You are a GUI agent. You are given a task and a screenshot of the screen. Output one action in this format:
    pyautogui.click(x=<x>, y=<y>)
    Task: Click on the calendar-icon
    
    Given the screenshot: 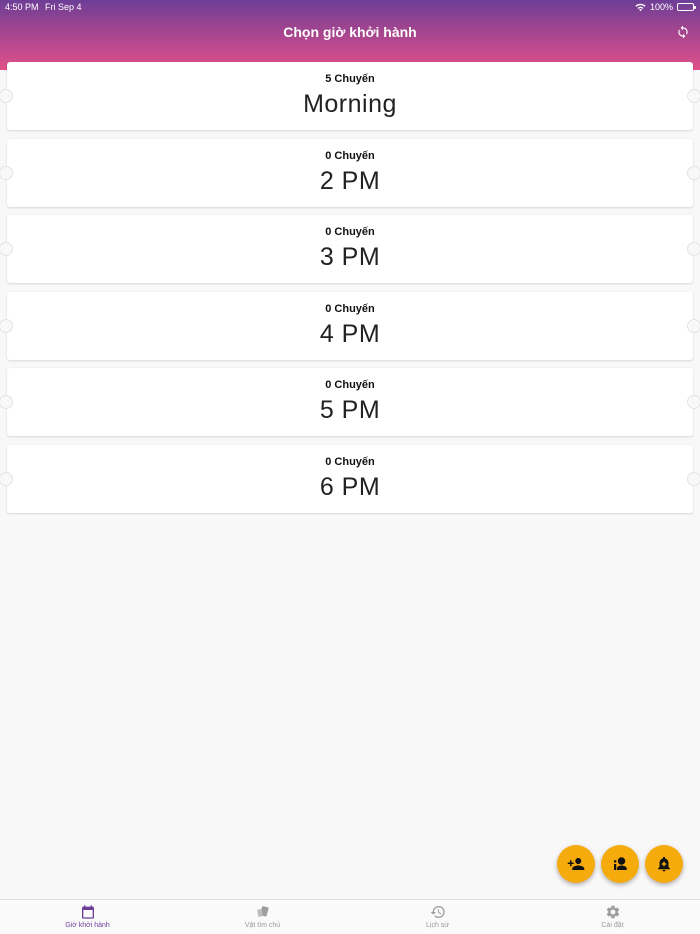 What is the action you would take?
    pyautogui.click(x=87, y=912)
    